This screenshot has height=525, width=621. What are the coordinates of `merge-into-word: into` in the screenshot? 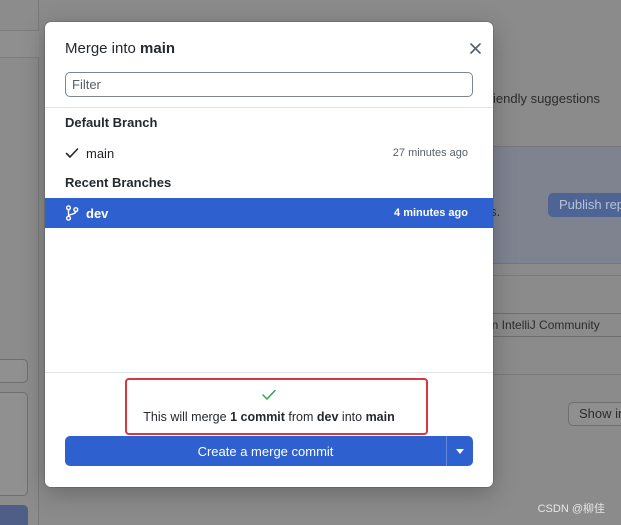 It's located at (352, 417).